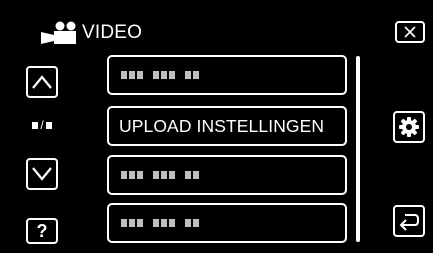  I want to click on close-icon, so click(410, 32).